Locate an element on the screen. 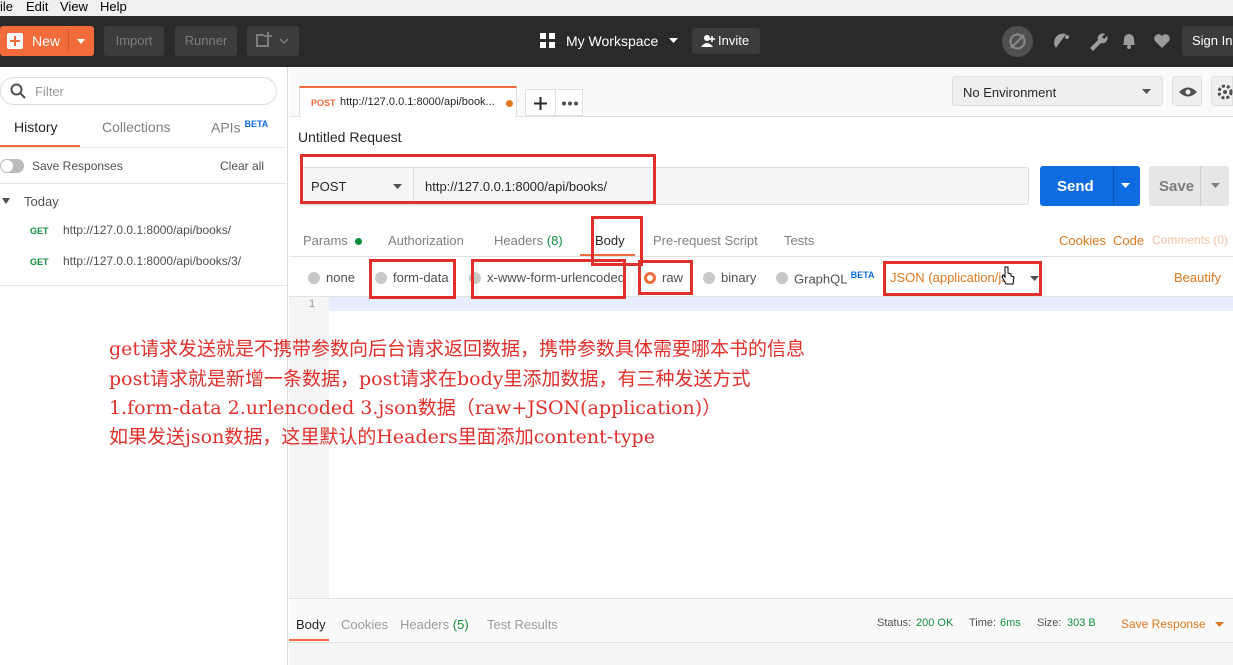  response-tab-headers: Headers (5) is located at coordinates (434, 624).